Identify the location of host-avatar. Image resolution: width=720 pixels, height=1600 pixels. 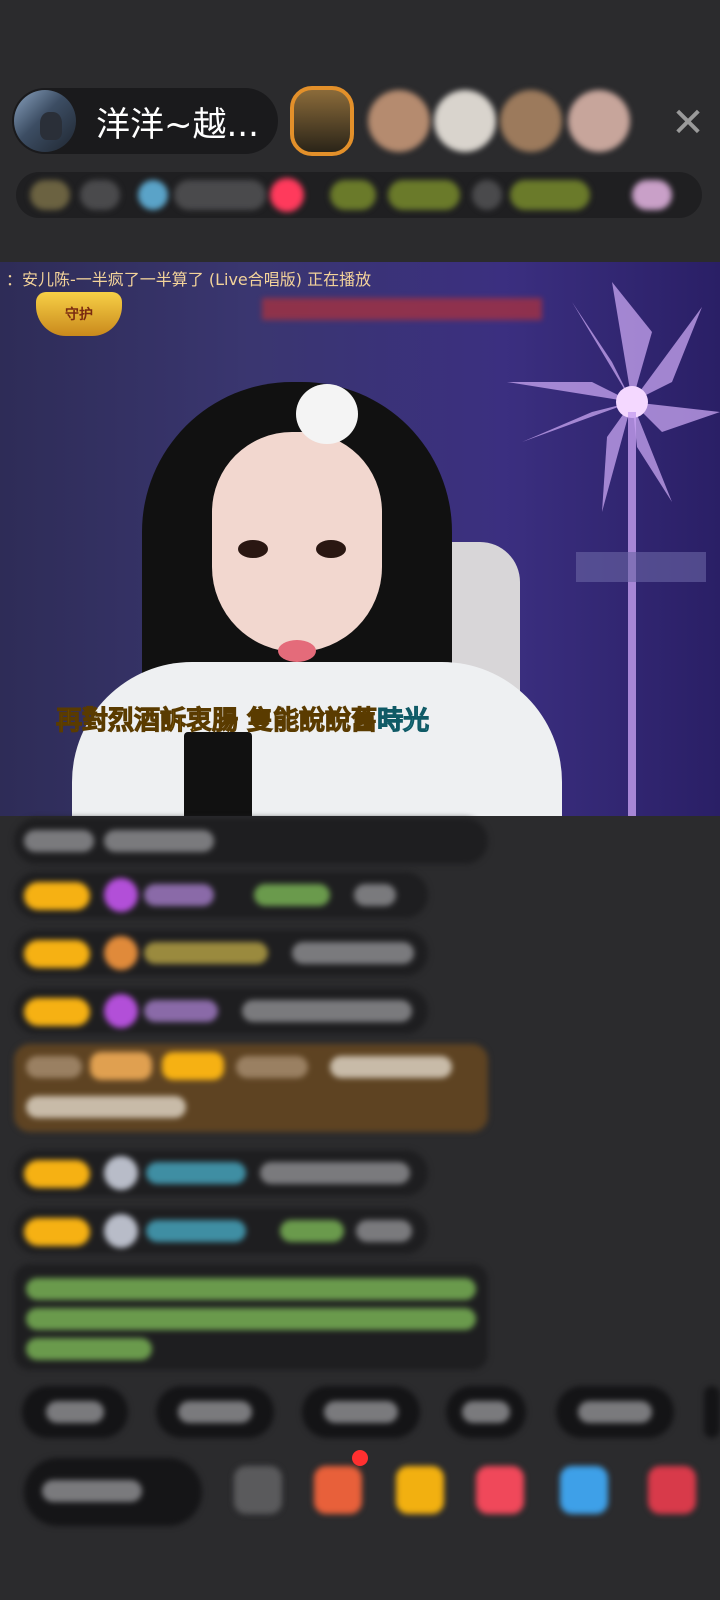
(45, 121).